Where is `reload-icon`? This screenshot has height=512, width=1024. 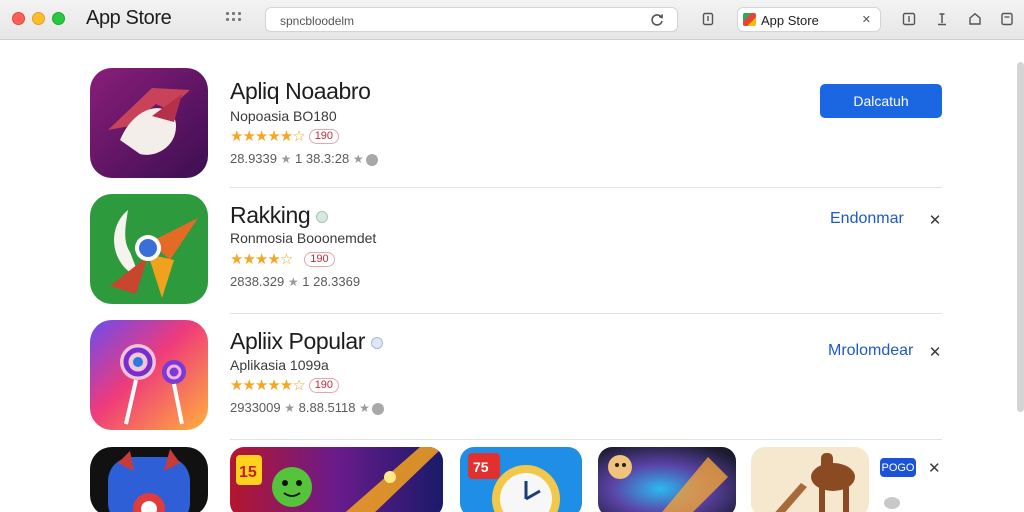 reload-icon is located at coordinates (657, 20).